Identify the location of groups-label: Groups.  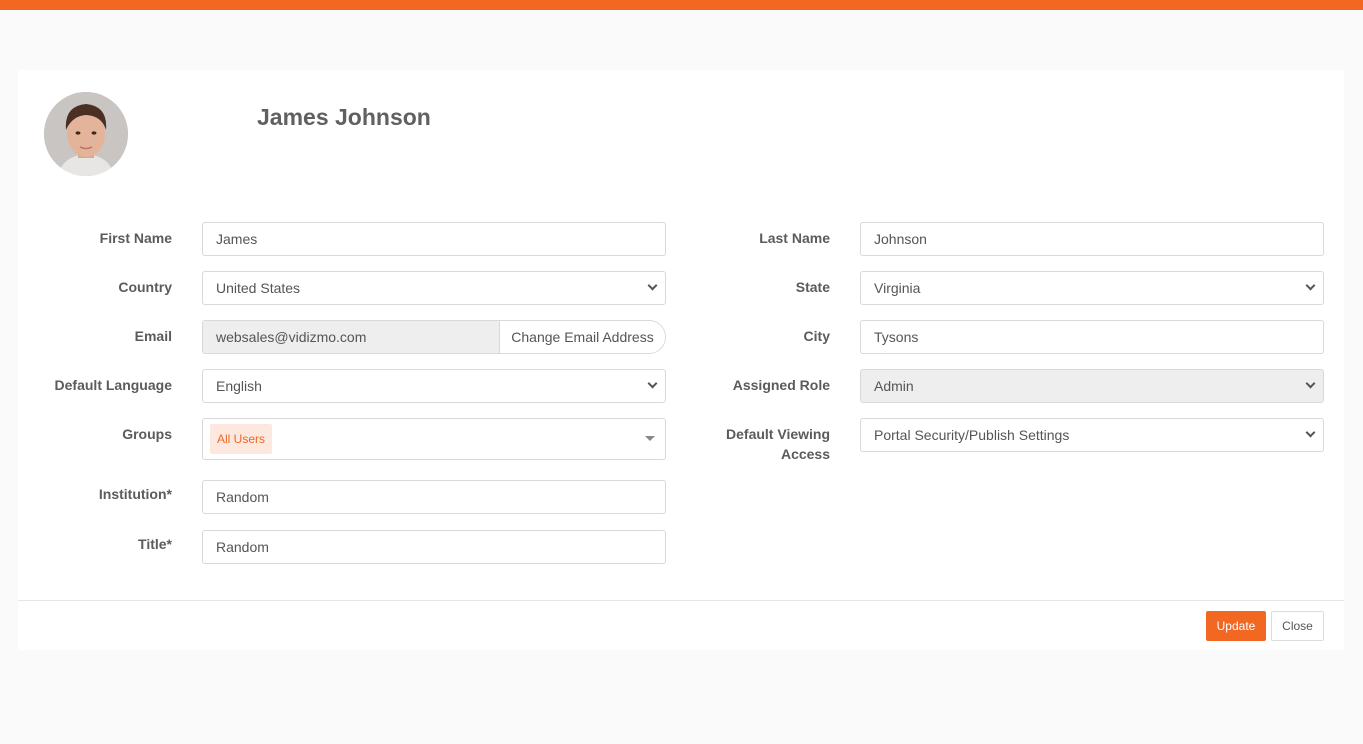
(147, 434).